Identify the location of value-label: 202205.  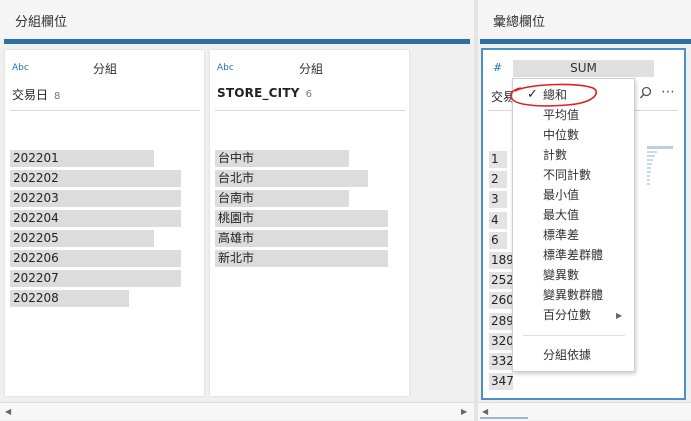
(36, 238).